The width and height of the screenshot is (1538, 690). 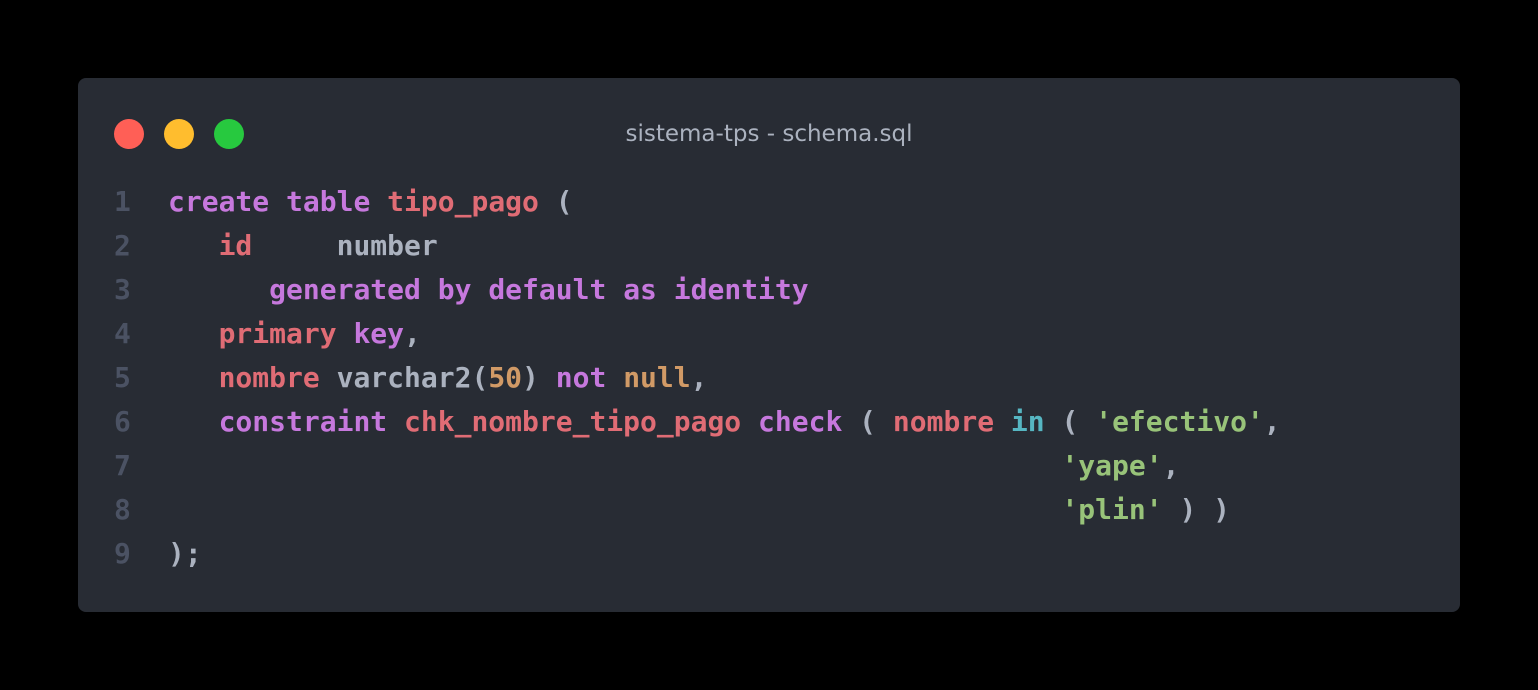 I want to click on code-line: 4 primary key,, so click(x=769, y=334).